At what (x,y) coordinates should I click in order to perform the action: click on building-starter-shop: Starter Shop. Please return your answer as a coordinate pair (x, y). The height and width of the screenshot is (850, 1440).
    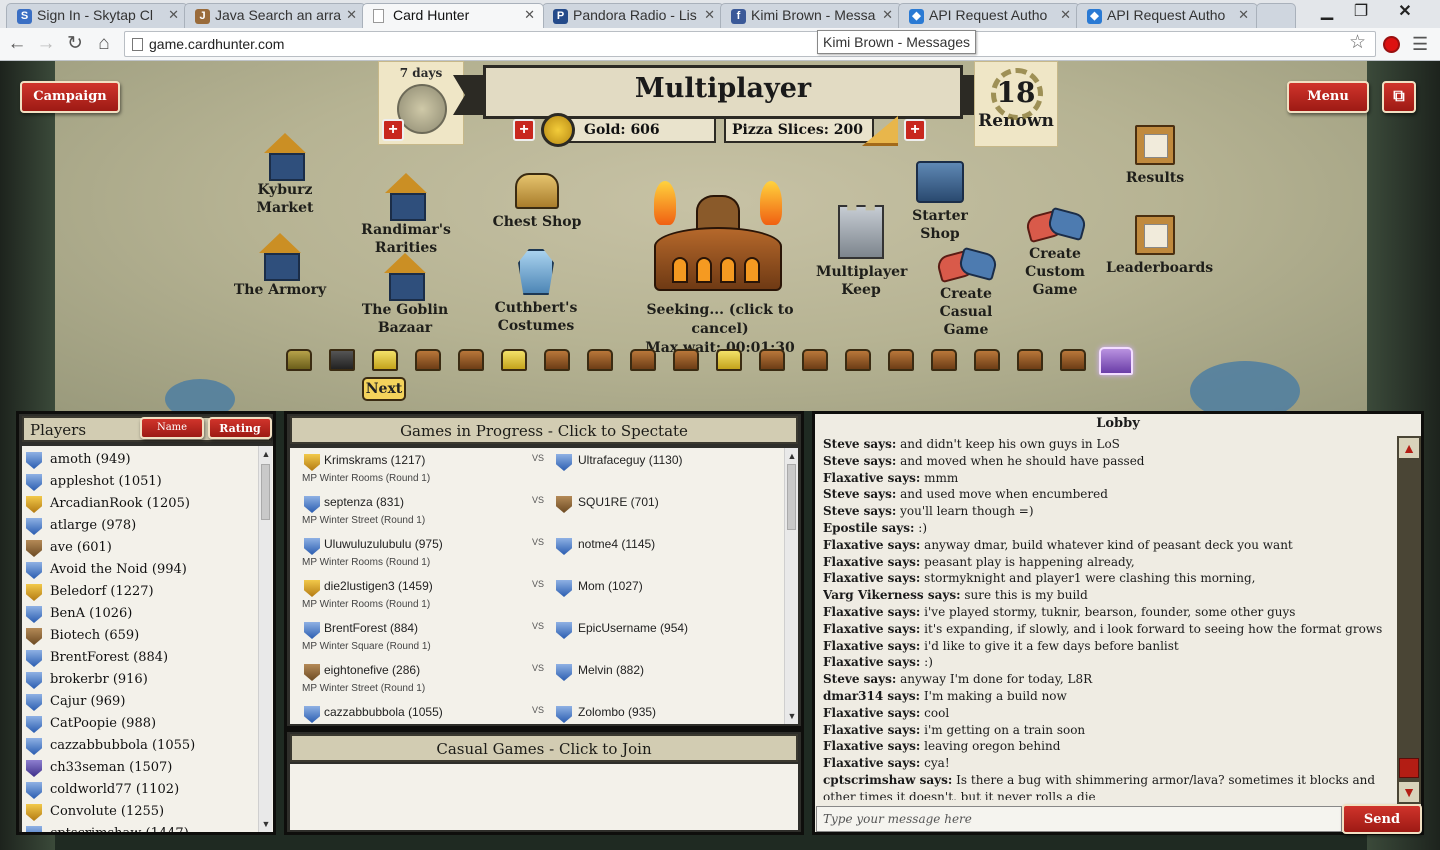
    Looking at the image, I should click on (940, 202).